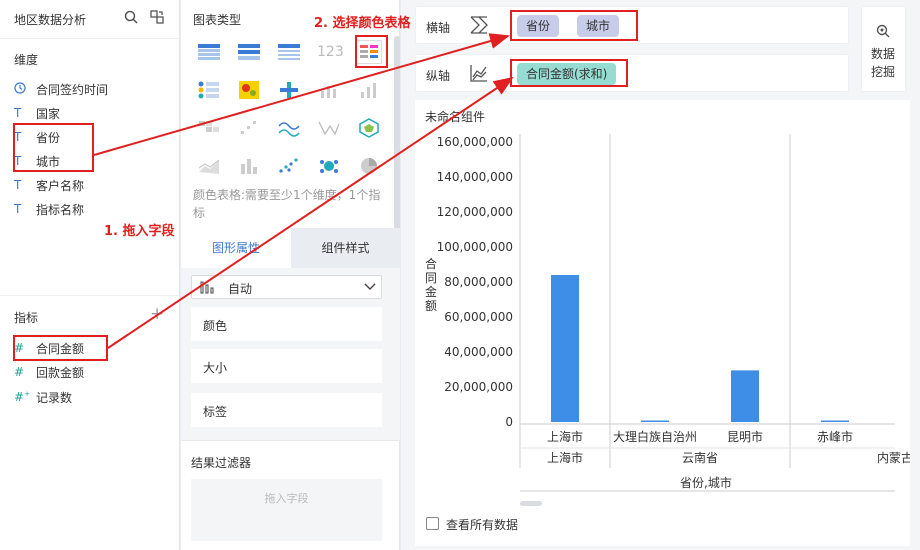 The width and height of the screenshot is (920, 550). I want to click on y-axis-title: 合同金额, so click(431, 285).